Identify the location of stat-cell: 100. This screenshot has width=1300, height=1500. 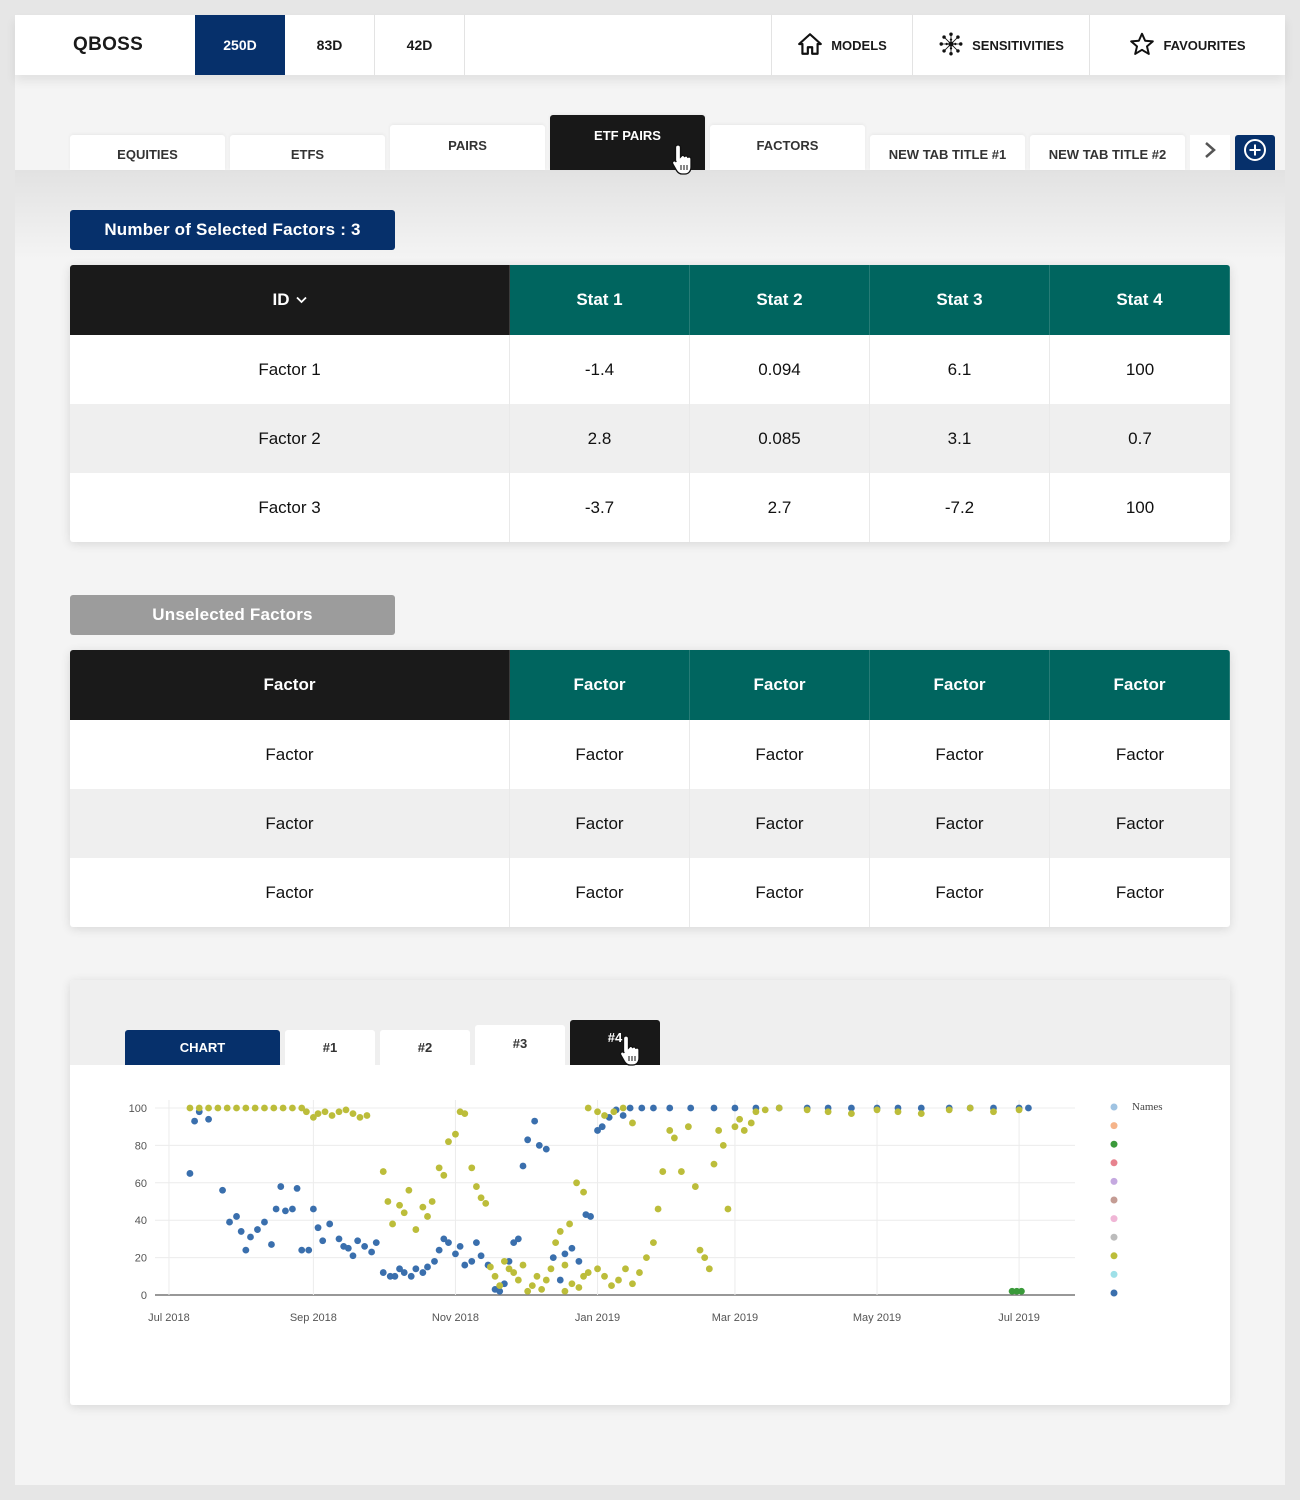
(1140, 369).